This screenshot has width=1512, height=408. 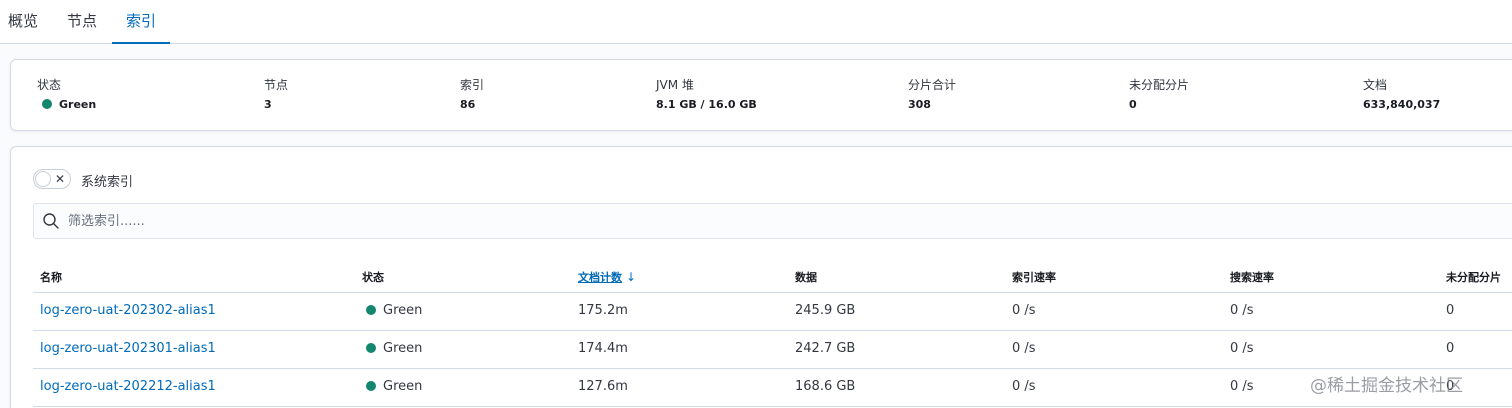 I want to click on doc-count-cell: 174.4m, so click(x=603, y=348).